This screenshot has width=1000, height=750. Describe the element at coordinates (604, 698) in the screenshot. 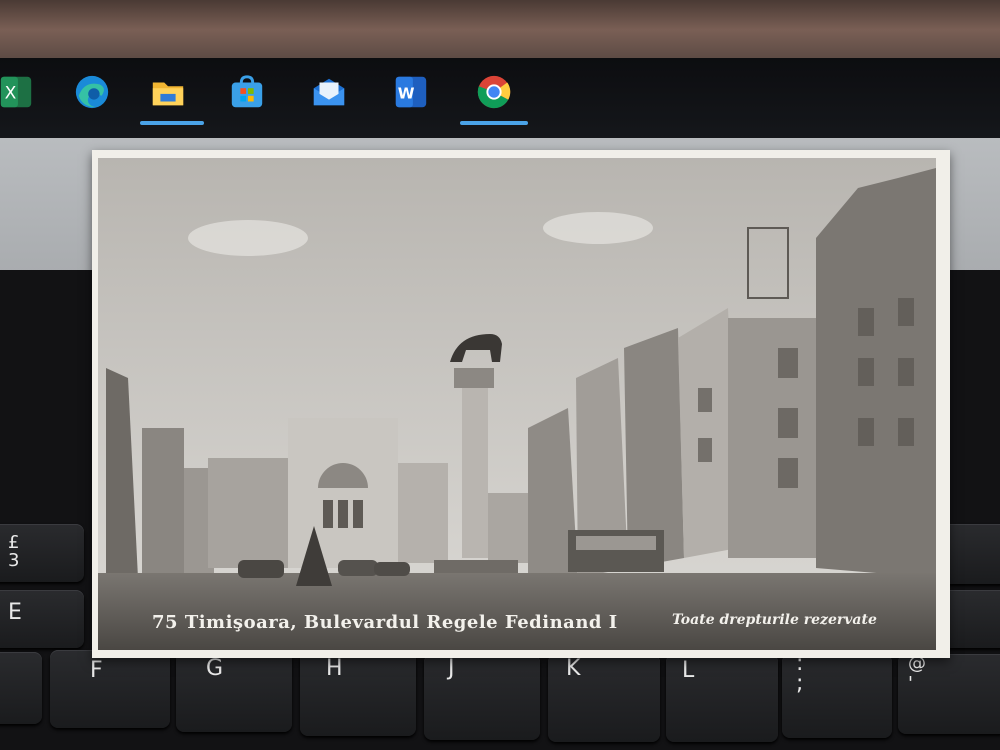

I see `key-k: K` at that location.